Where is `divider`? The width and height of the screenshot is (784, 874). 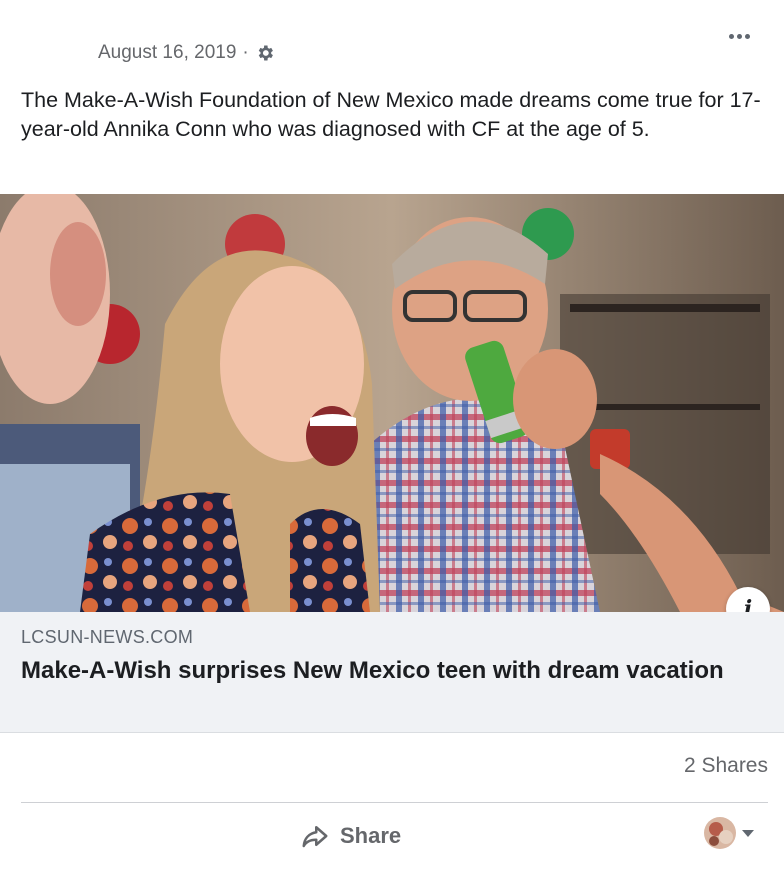
divider is located at coordinates (394, 802).